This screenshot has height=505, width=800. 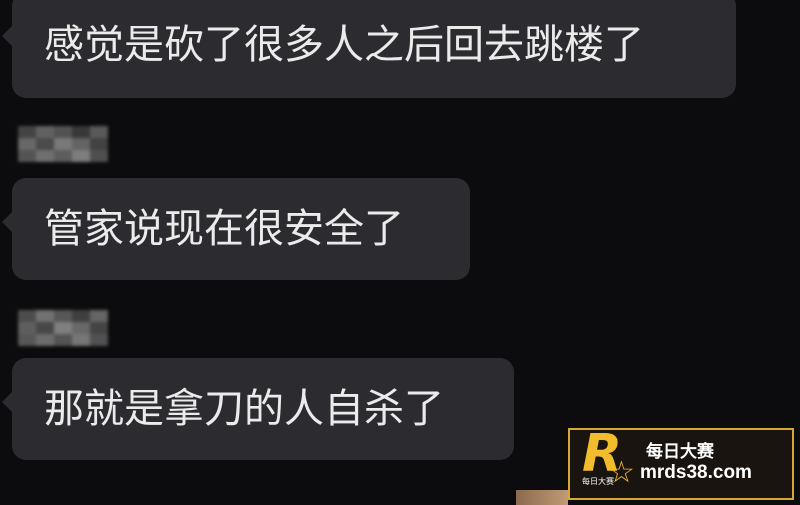 I want to click on message-text: 那就是拿刀的人自杀了, so click(x=244, y=409).